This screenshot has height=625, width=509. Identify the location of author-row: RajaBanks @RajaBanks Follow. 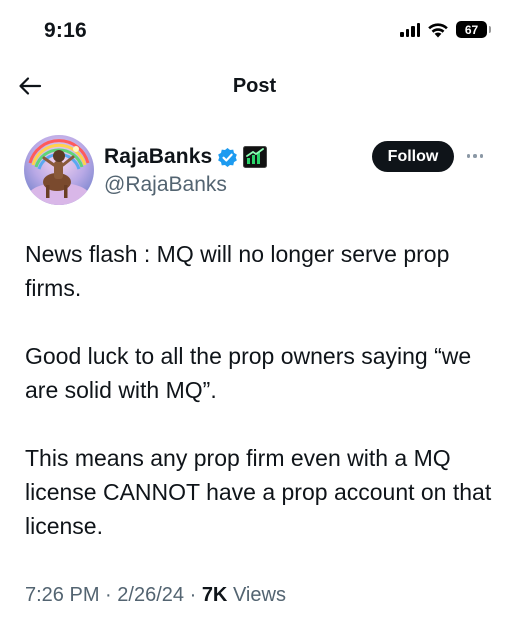
(254, 169).